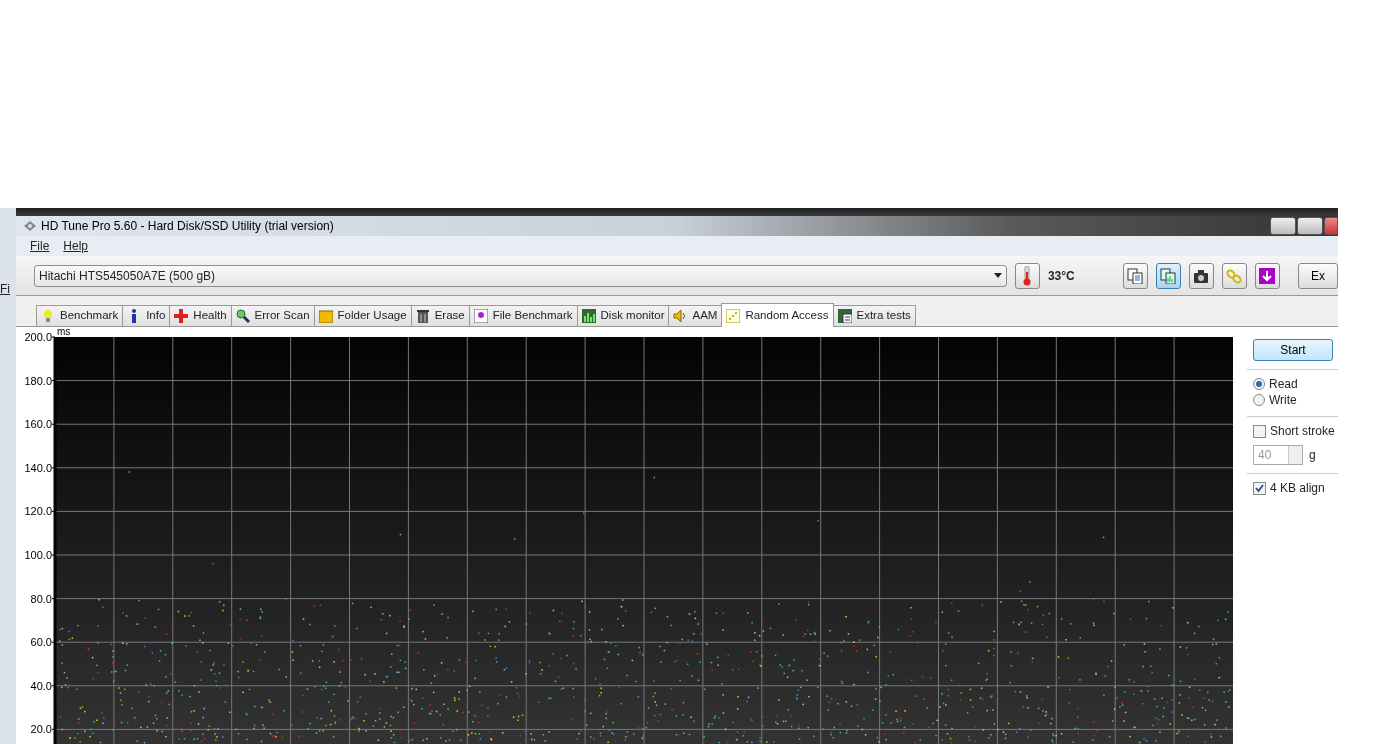 This screenshot has height=744, width=1382. I want to click on download-arrow-icon, so click(1267, 275).